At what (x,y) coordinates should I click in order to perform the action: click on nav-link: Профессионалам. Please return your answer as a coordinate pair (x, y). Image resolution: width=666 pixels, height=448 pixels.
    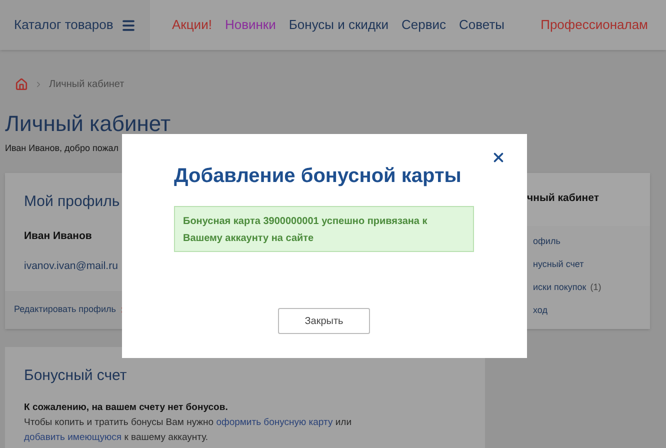
    Looking at the image, I should click on (594, 25).